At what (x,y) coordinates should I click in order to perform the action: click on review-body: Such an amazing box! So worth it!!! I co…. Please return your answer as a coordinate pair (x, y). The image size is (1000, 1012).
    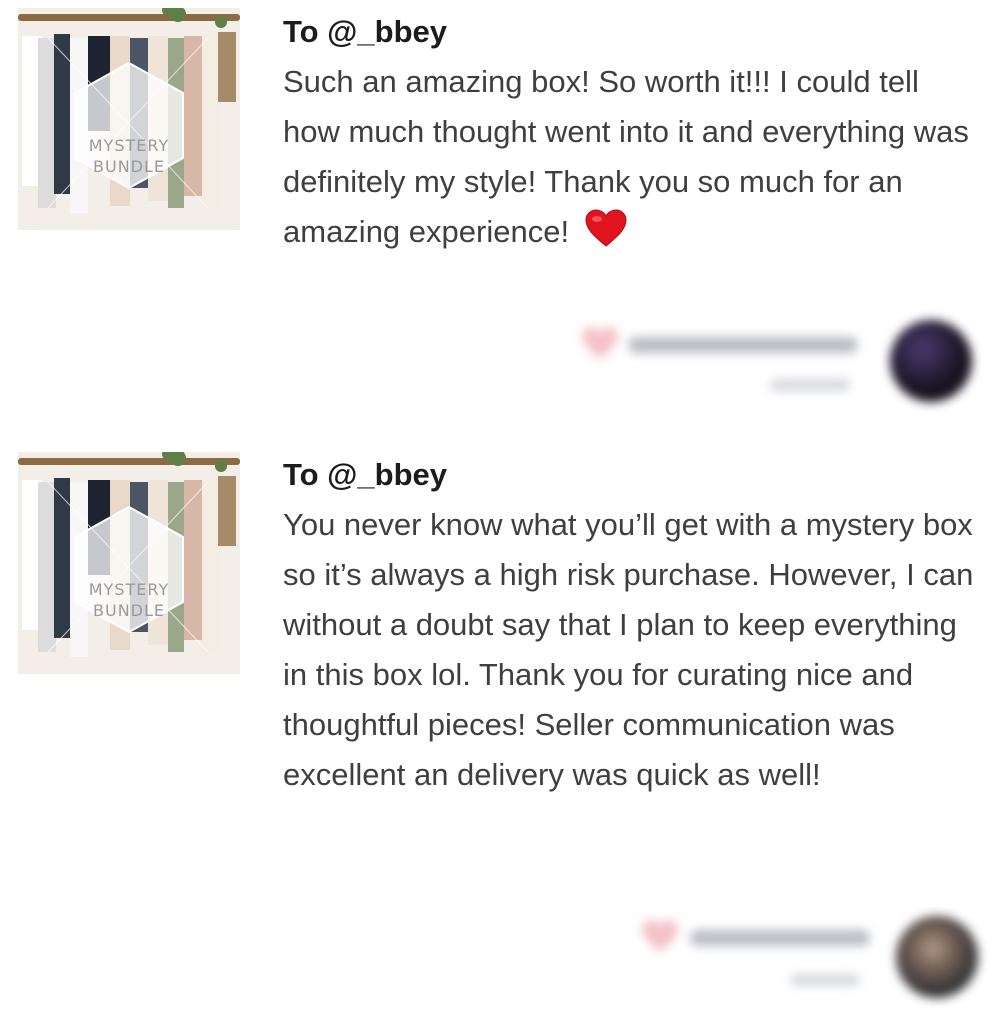
    Looking at the image, I should click on (633, 160).